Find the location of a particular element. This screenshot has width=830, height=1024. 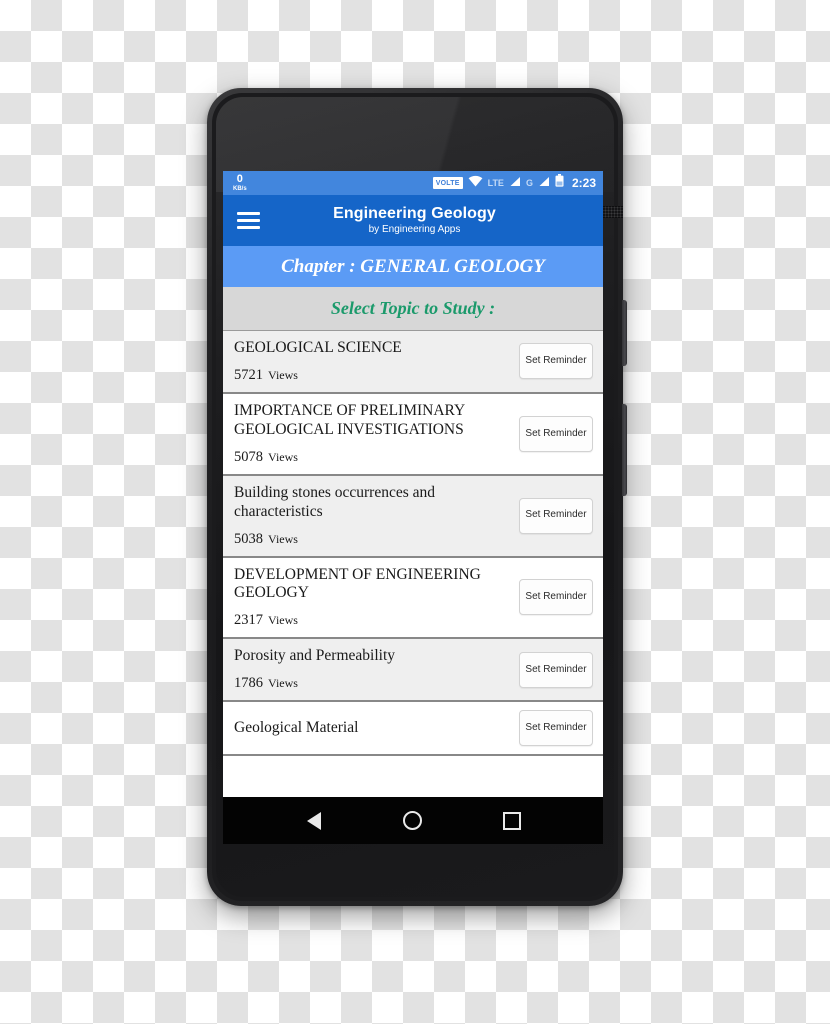

status-bar-icons: VOLTE LTE G 2:23 is located at coordinates (514, 183).